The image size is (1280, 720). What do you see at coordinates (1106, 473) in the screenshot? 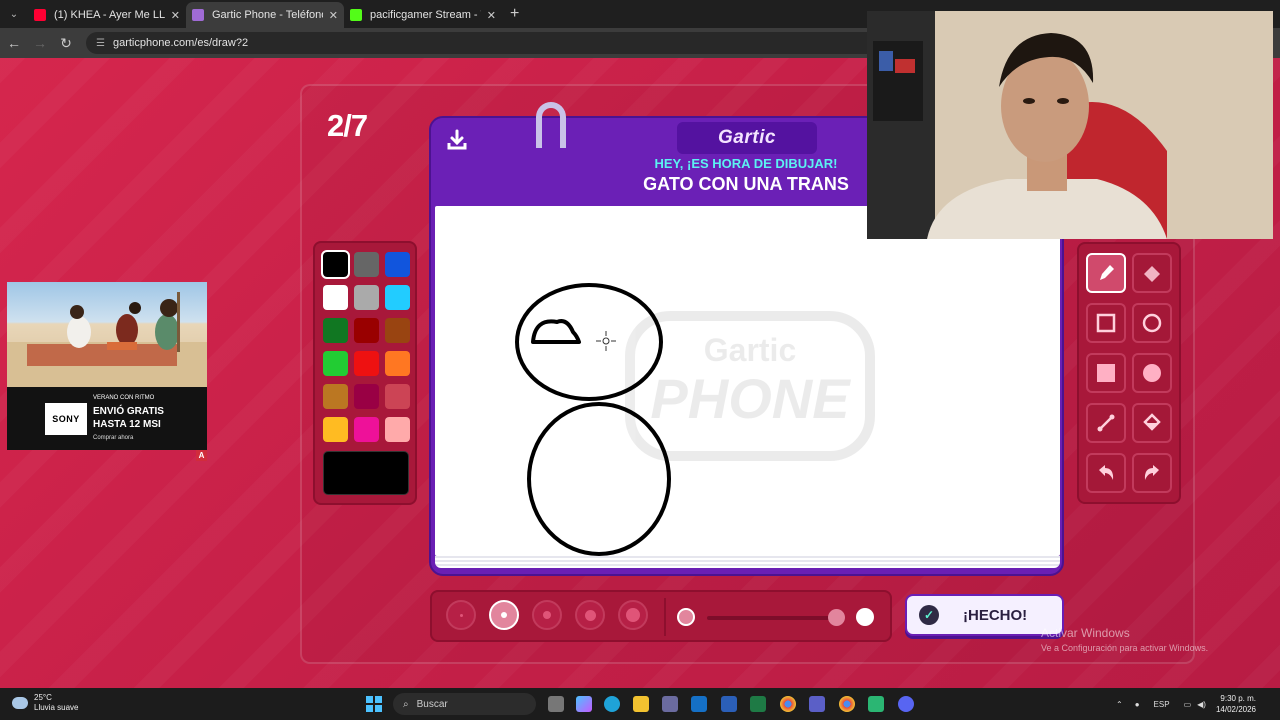
I see `undo-icon` at bounding box center [1106, 473].